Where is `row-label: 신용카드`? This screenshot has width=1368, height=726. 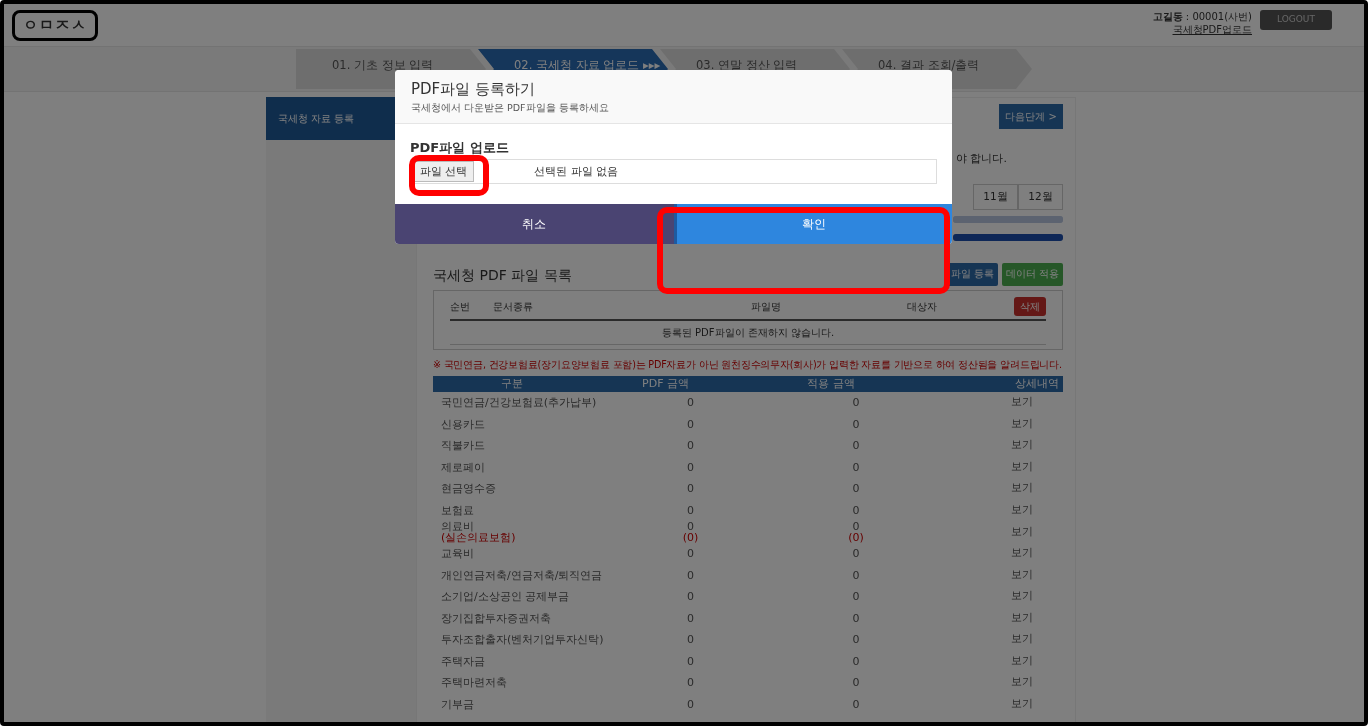 row-label: 신용카드 is located at coordinates (463, 424).